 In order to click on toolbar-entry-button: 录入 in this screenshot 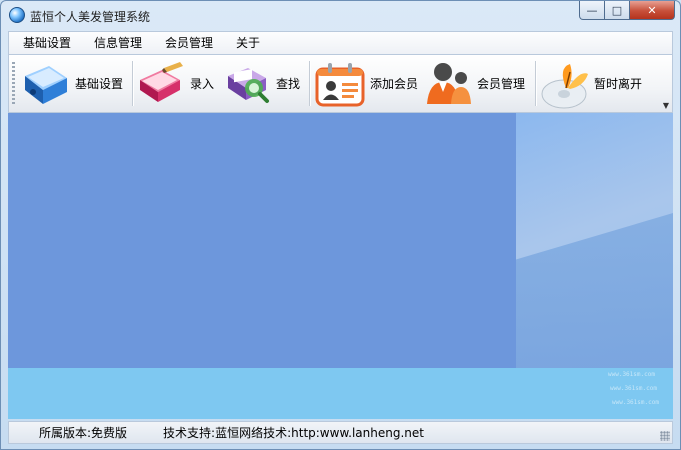, I will do `click(175, 83)`.